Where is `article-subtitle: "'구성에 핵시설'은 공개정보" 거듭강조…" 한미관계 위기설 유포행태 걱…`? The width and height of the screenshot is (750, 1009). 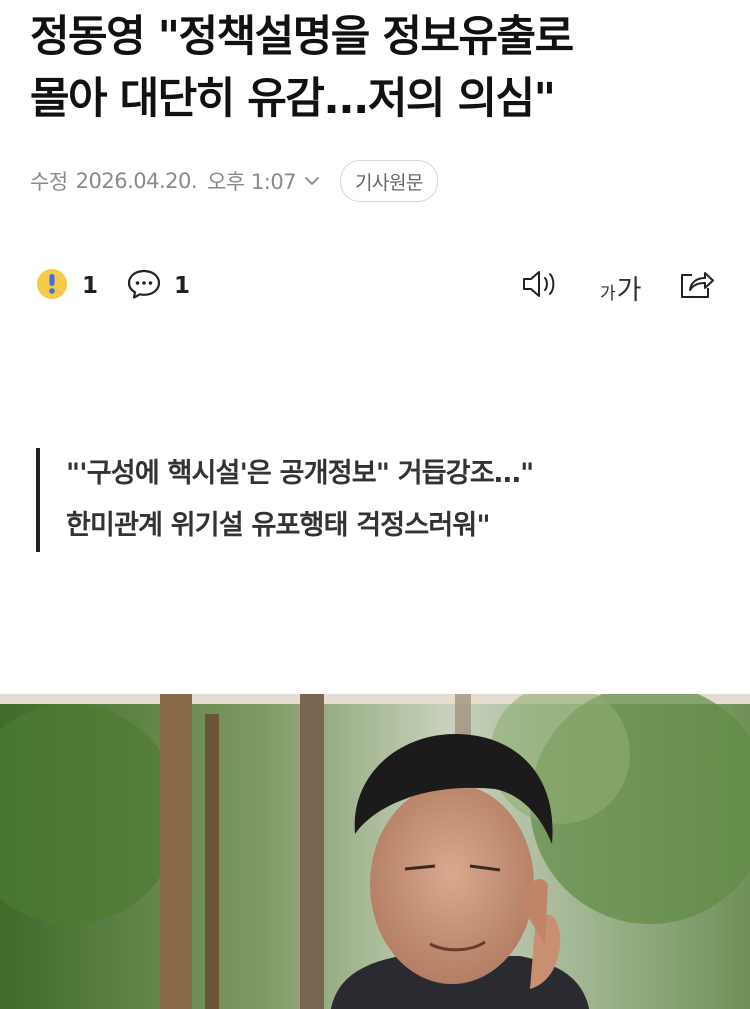 article-subtitle: "'구성에 핵시설'은 공개정보" 거듭강조…" 한미관계 위기설 유포행태 걱… is located at coordinates (376, 500).